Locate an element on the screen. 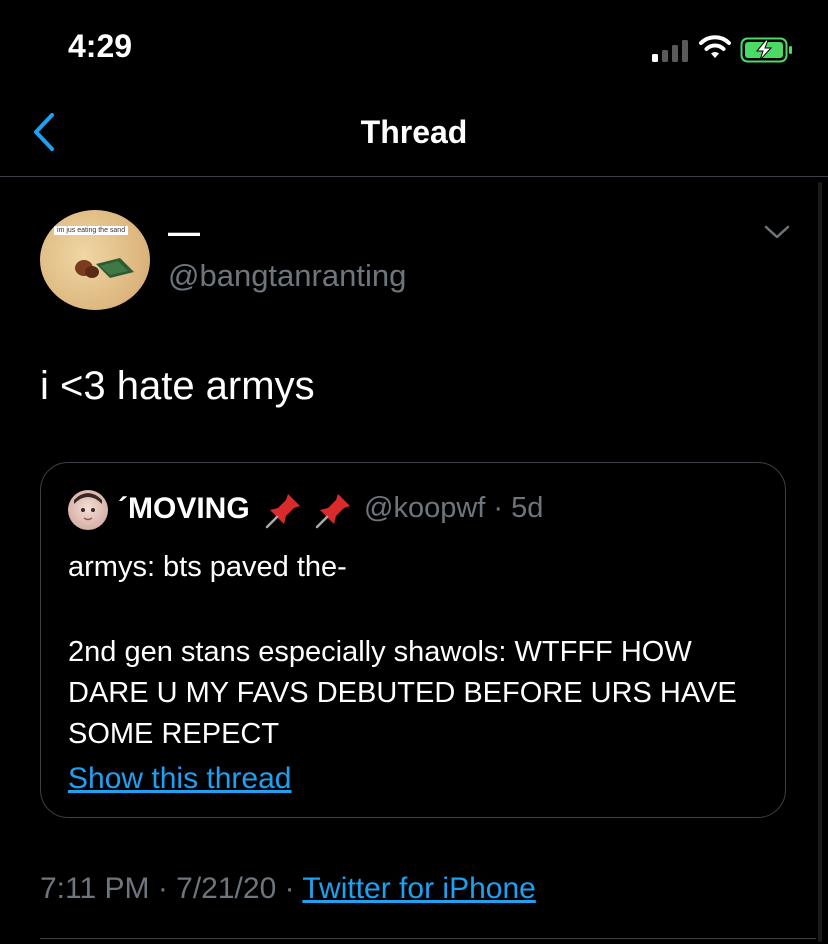 The height and width of the screenshot is (944, 828). quote-text-line: armys: bts paved the- is located at coordinates (207, 567).